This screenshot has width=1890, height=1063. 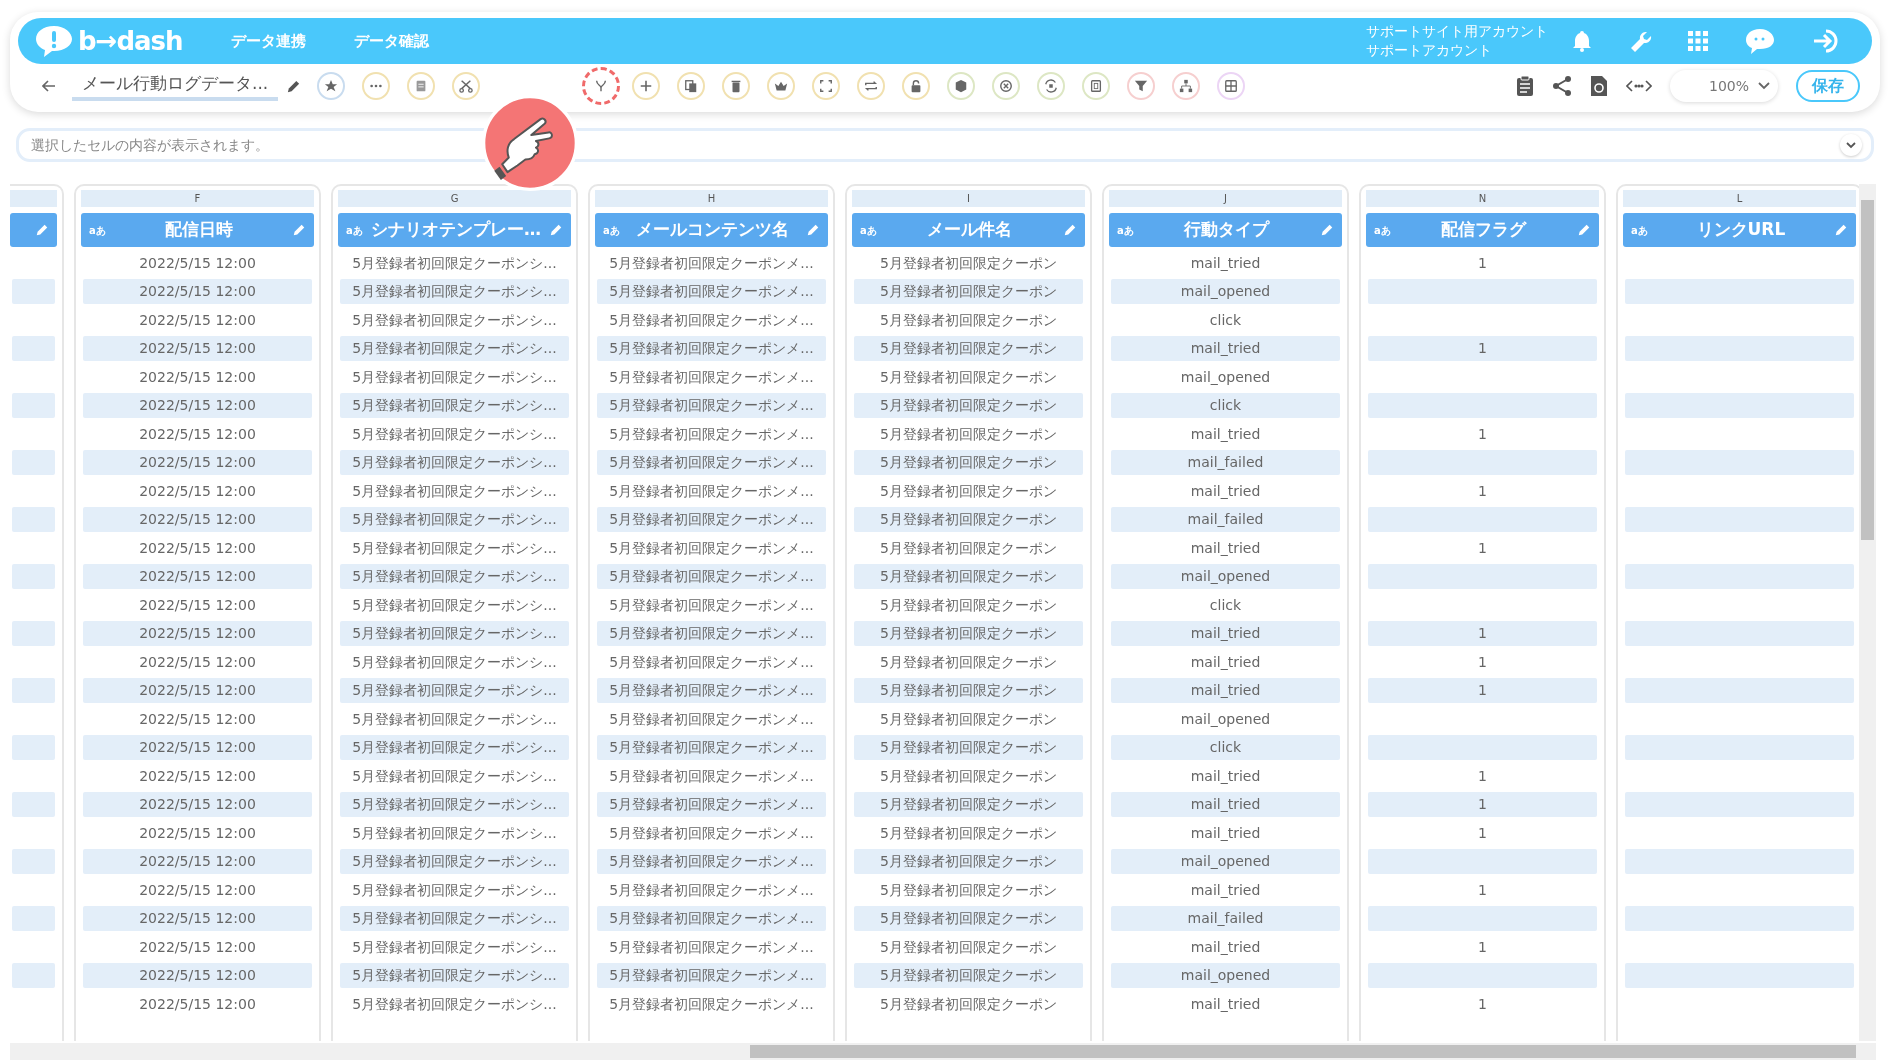 I want to click on table-grid-tool-button, so click(x=1231, y=86).